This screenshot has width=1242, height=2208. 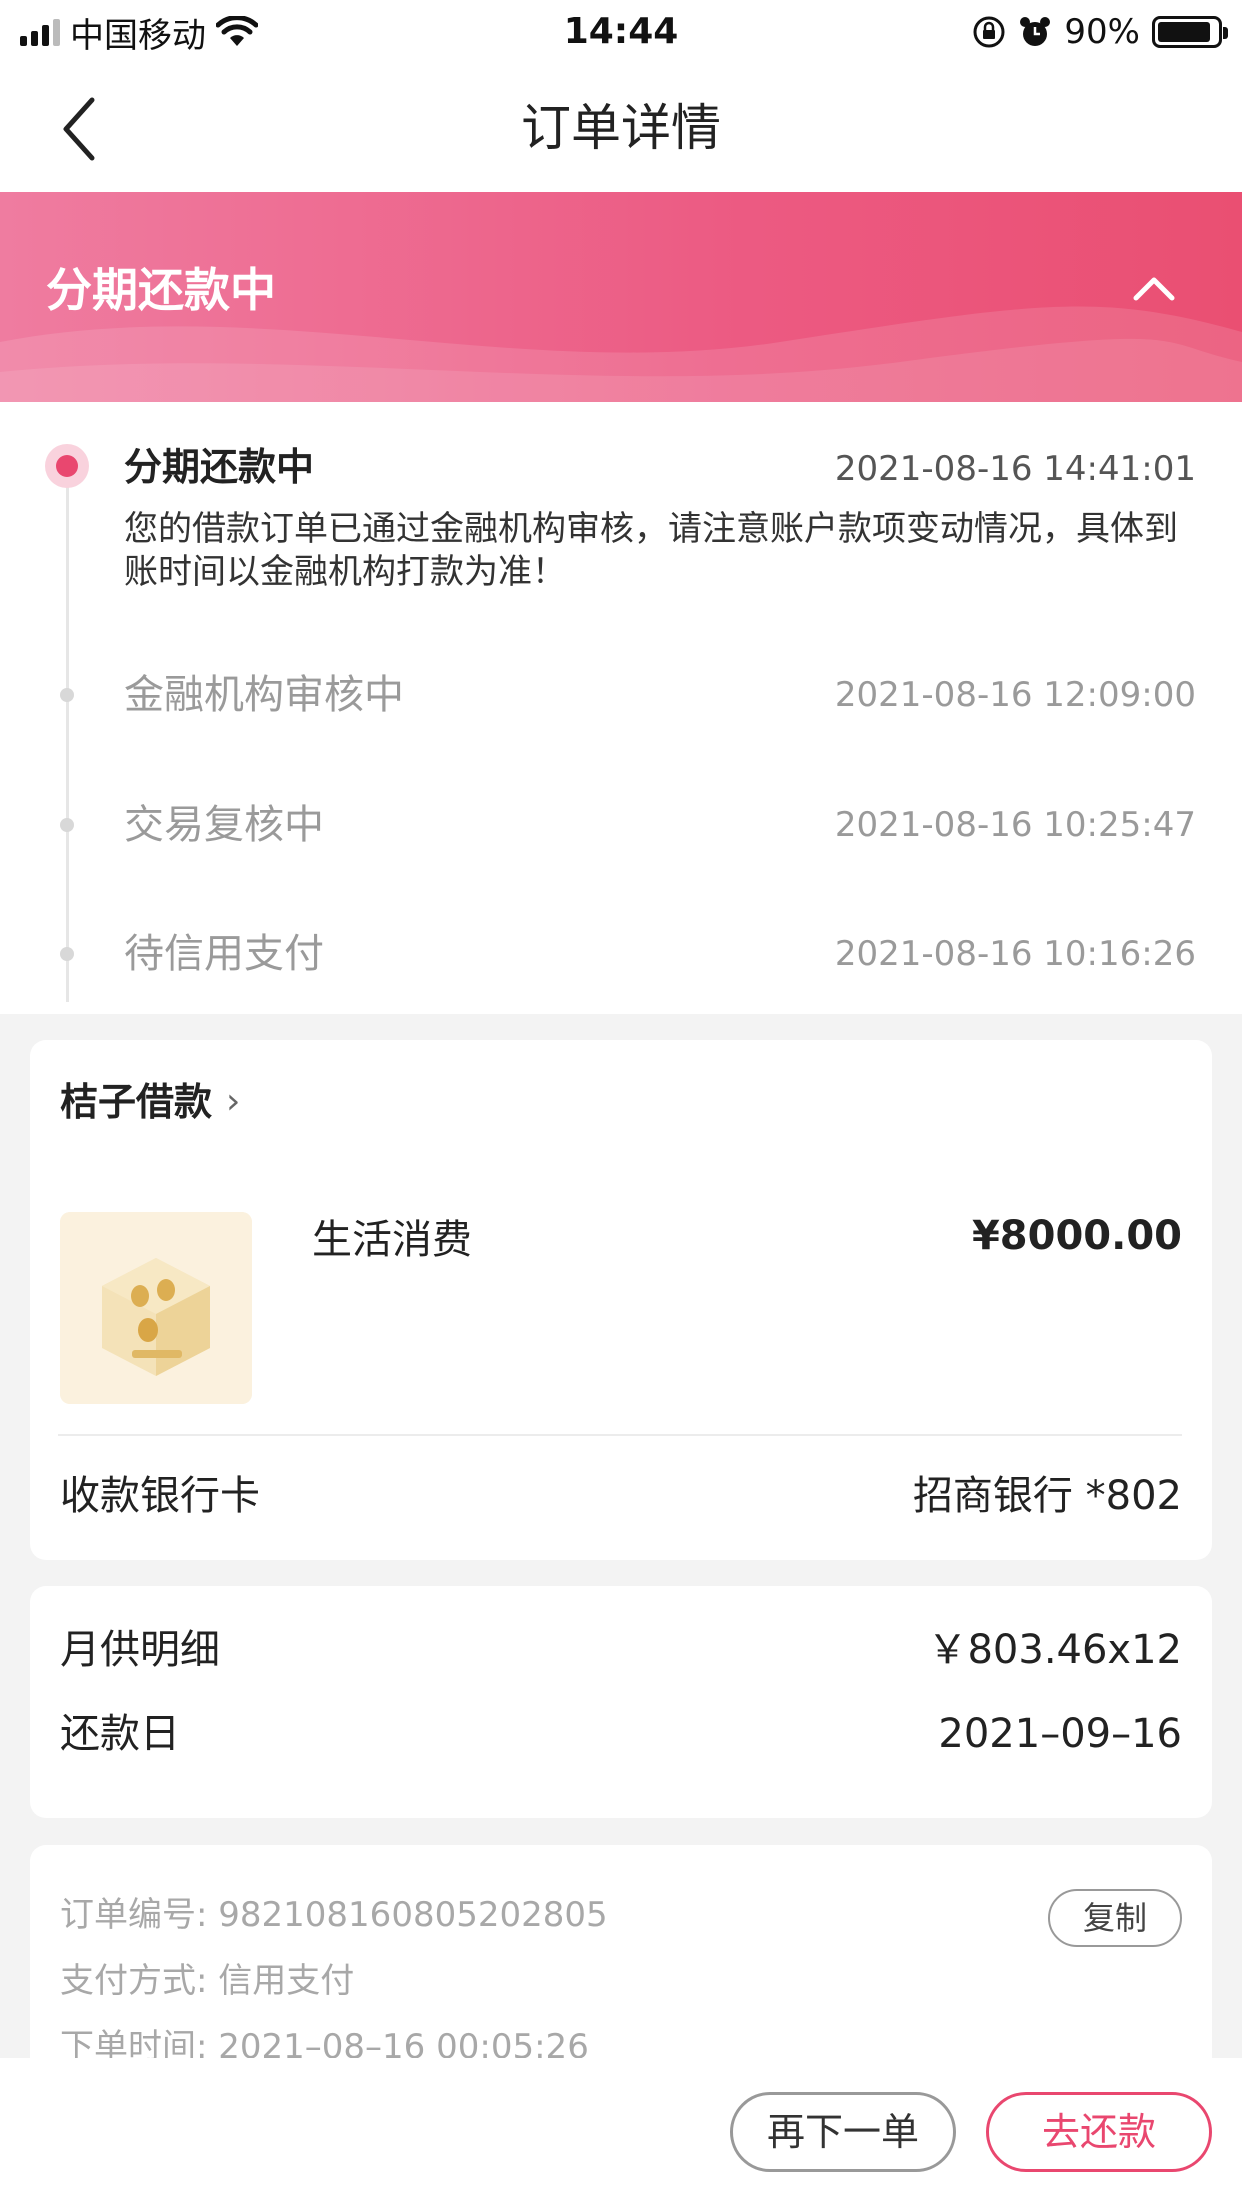 What do you see at coordinates (1047, 1496) in the screenshot?
I see `bank-card-value: 招商银行 *802` at bounding box center [1047, 1496].